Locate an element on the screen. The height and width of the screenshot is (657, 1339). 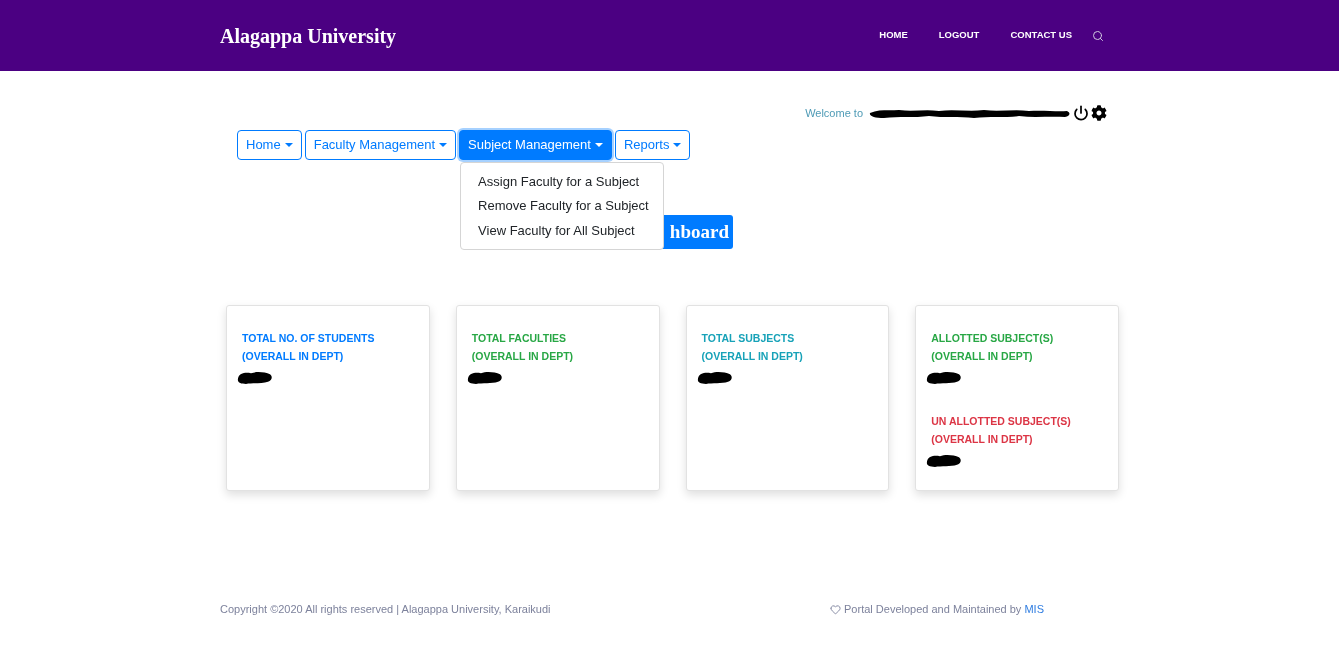
stat-title: TOTAL SUBJECTS is located at coordinates (748, 338).